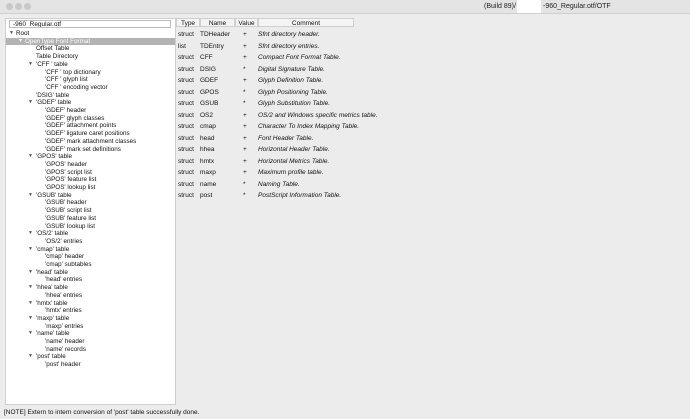 This screenshot has height=419, width=690. What do you see at coordinates (90, 296) in the screenshot?
I see `tree-item: 'hhea' entries` at bounding box center [90, 296].